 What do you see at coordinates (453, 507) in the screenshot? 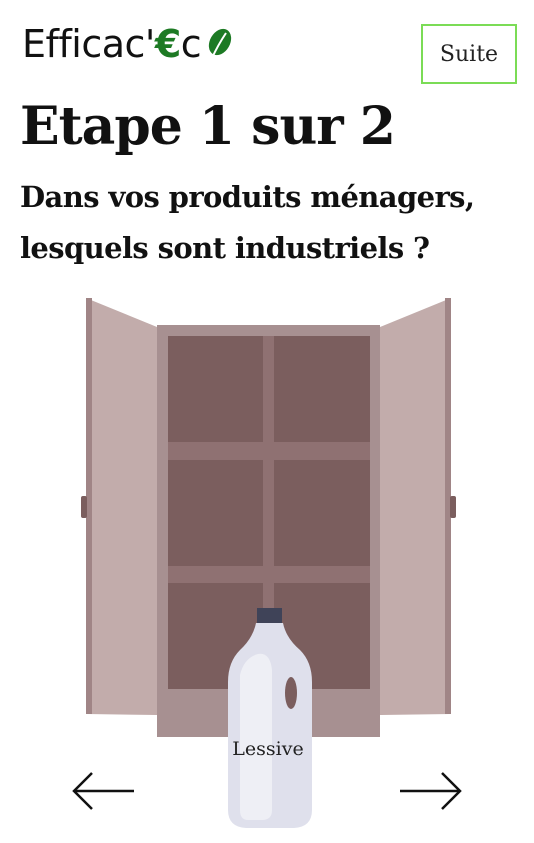
I see `cabinet-right-handle` at bounding box center [453, 507].